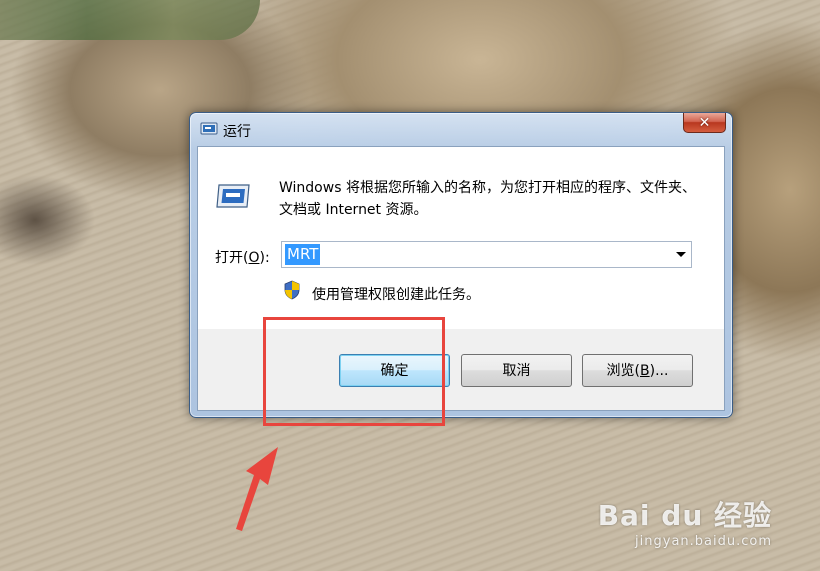 The image size is (820, 571). I want to click on close-button: ✕, so click(704, 123).